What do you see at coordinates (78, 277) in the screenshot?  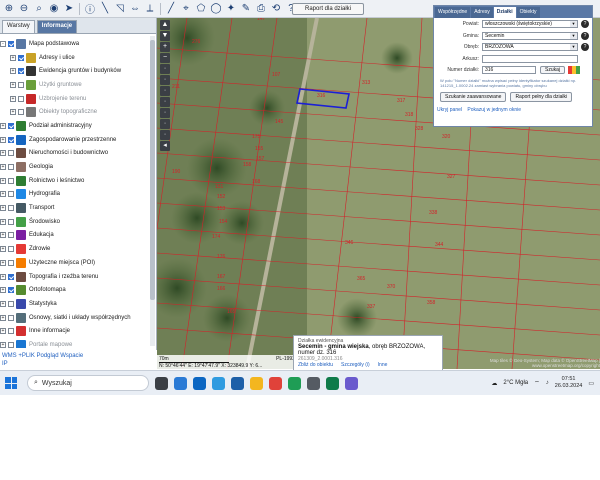 I see `layer-item: + Topografia i rzeźba terenu` at bounding box center [78, 277].